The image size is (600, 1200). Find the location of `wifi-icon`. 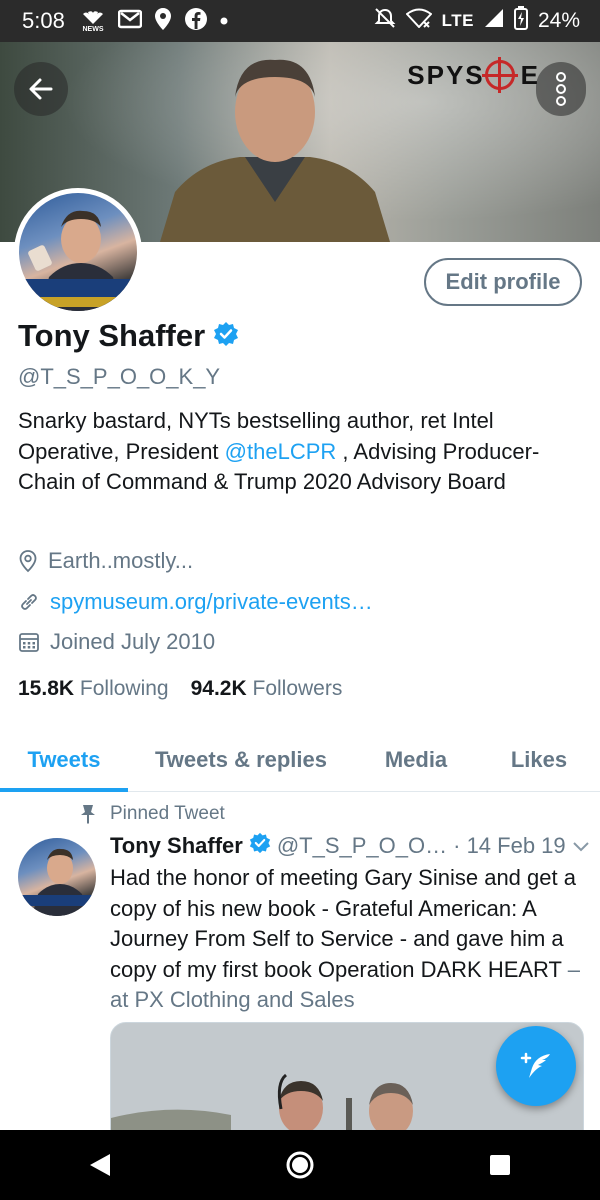

wifi-icon is located at coordinates (419, 21).